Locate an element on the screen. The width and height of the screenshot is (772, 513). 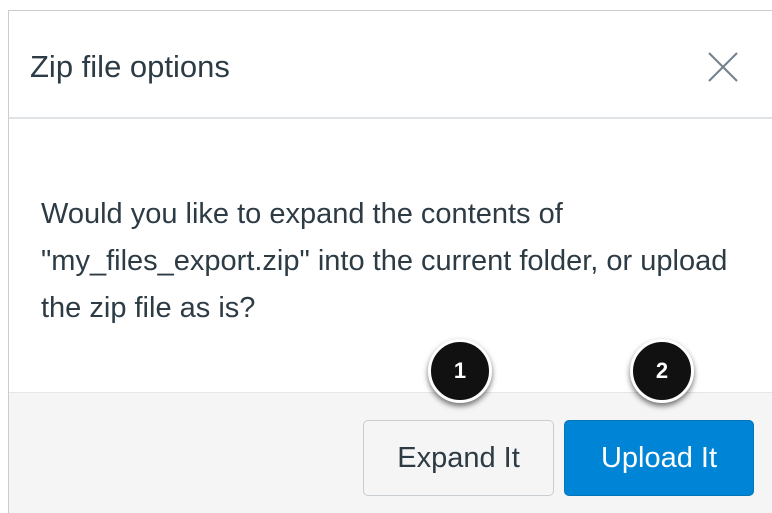
expand-it-button: Expand It is located at coordinates (458, 458).